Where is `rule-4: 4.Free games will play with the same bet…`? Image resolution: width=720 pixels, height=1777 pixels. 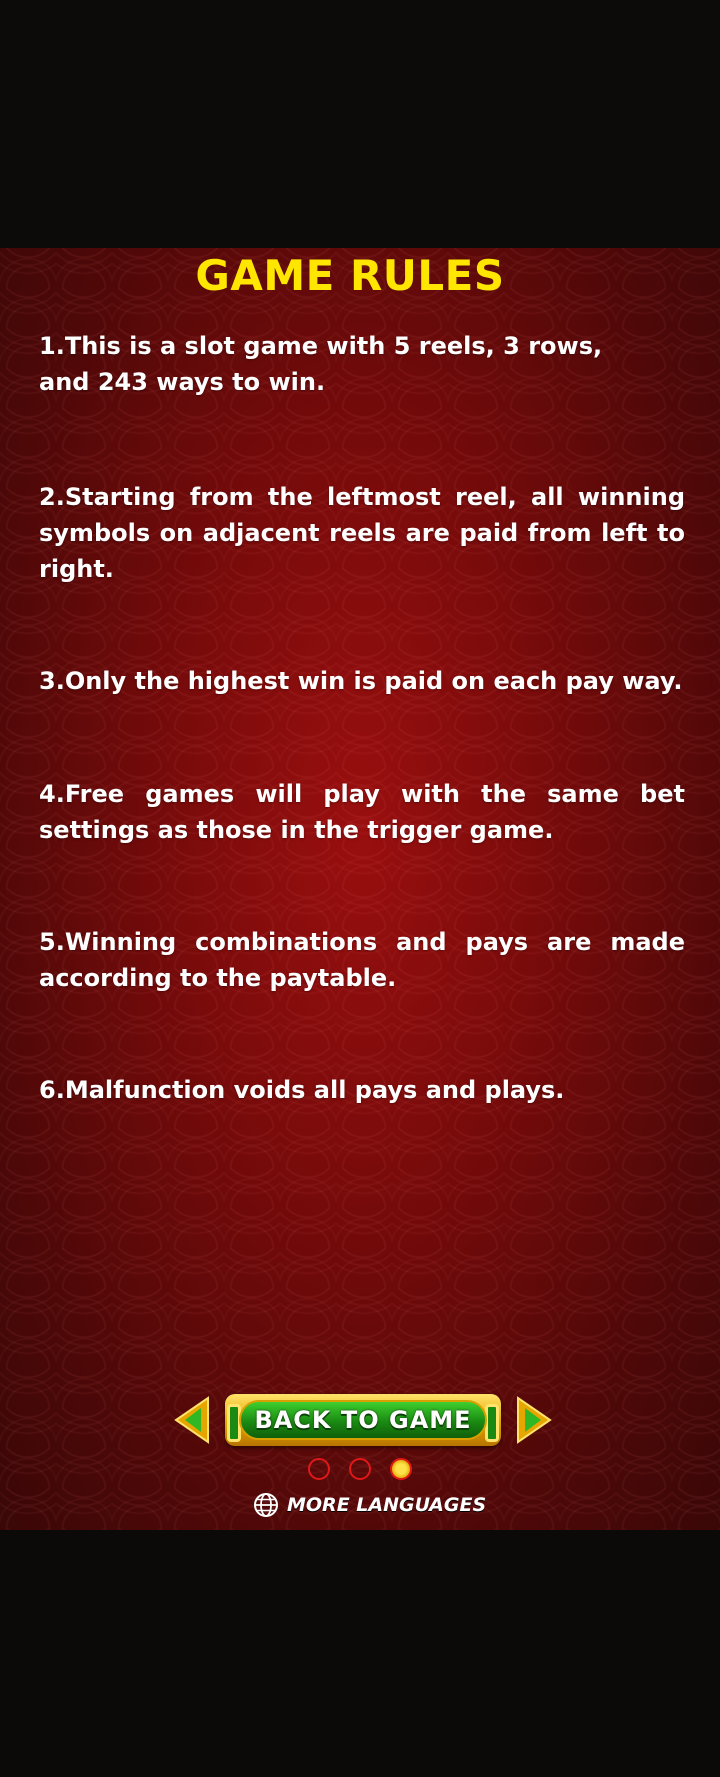 rule-4: 4.Free games will play with the same bet… is located at coordinates (362, 812).